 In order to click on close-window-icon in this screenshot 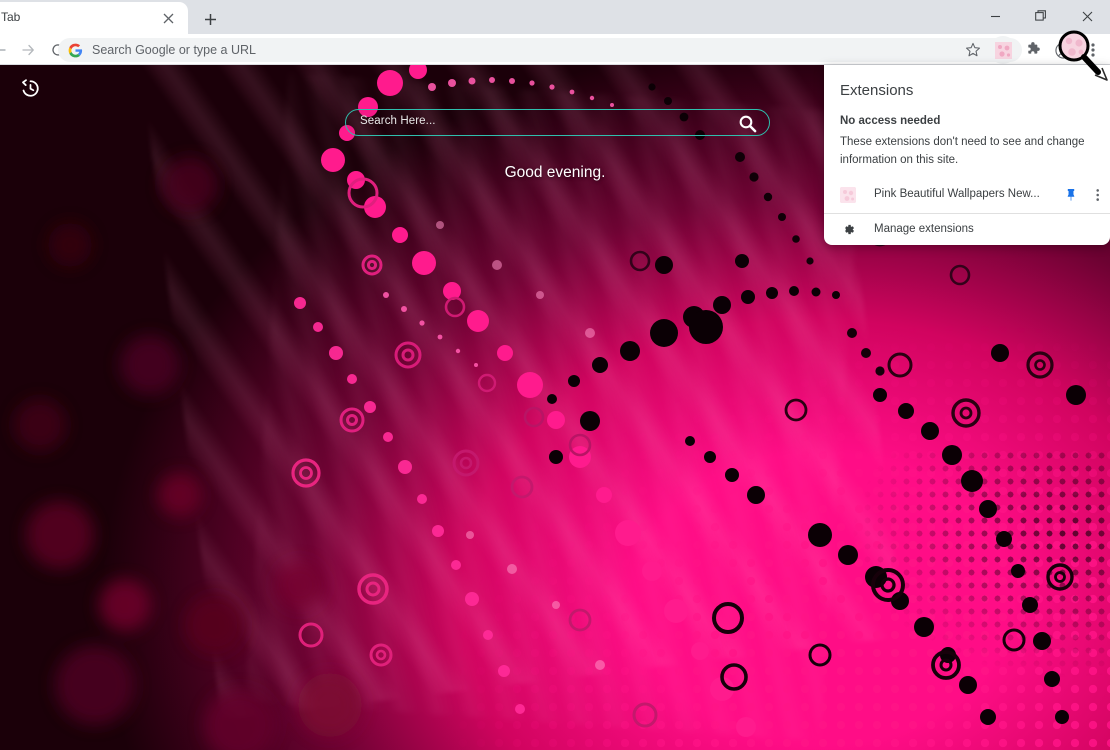, I will do `click(1087, 16)`.